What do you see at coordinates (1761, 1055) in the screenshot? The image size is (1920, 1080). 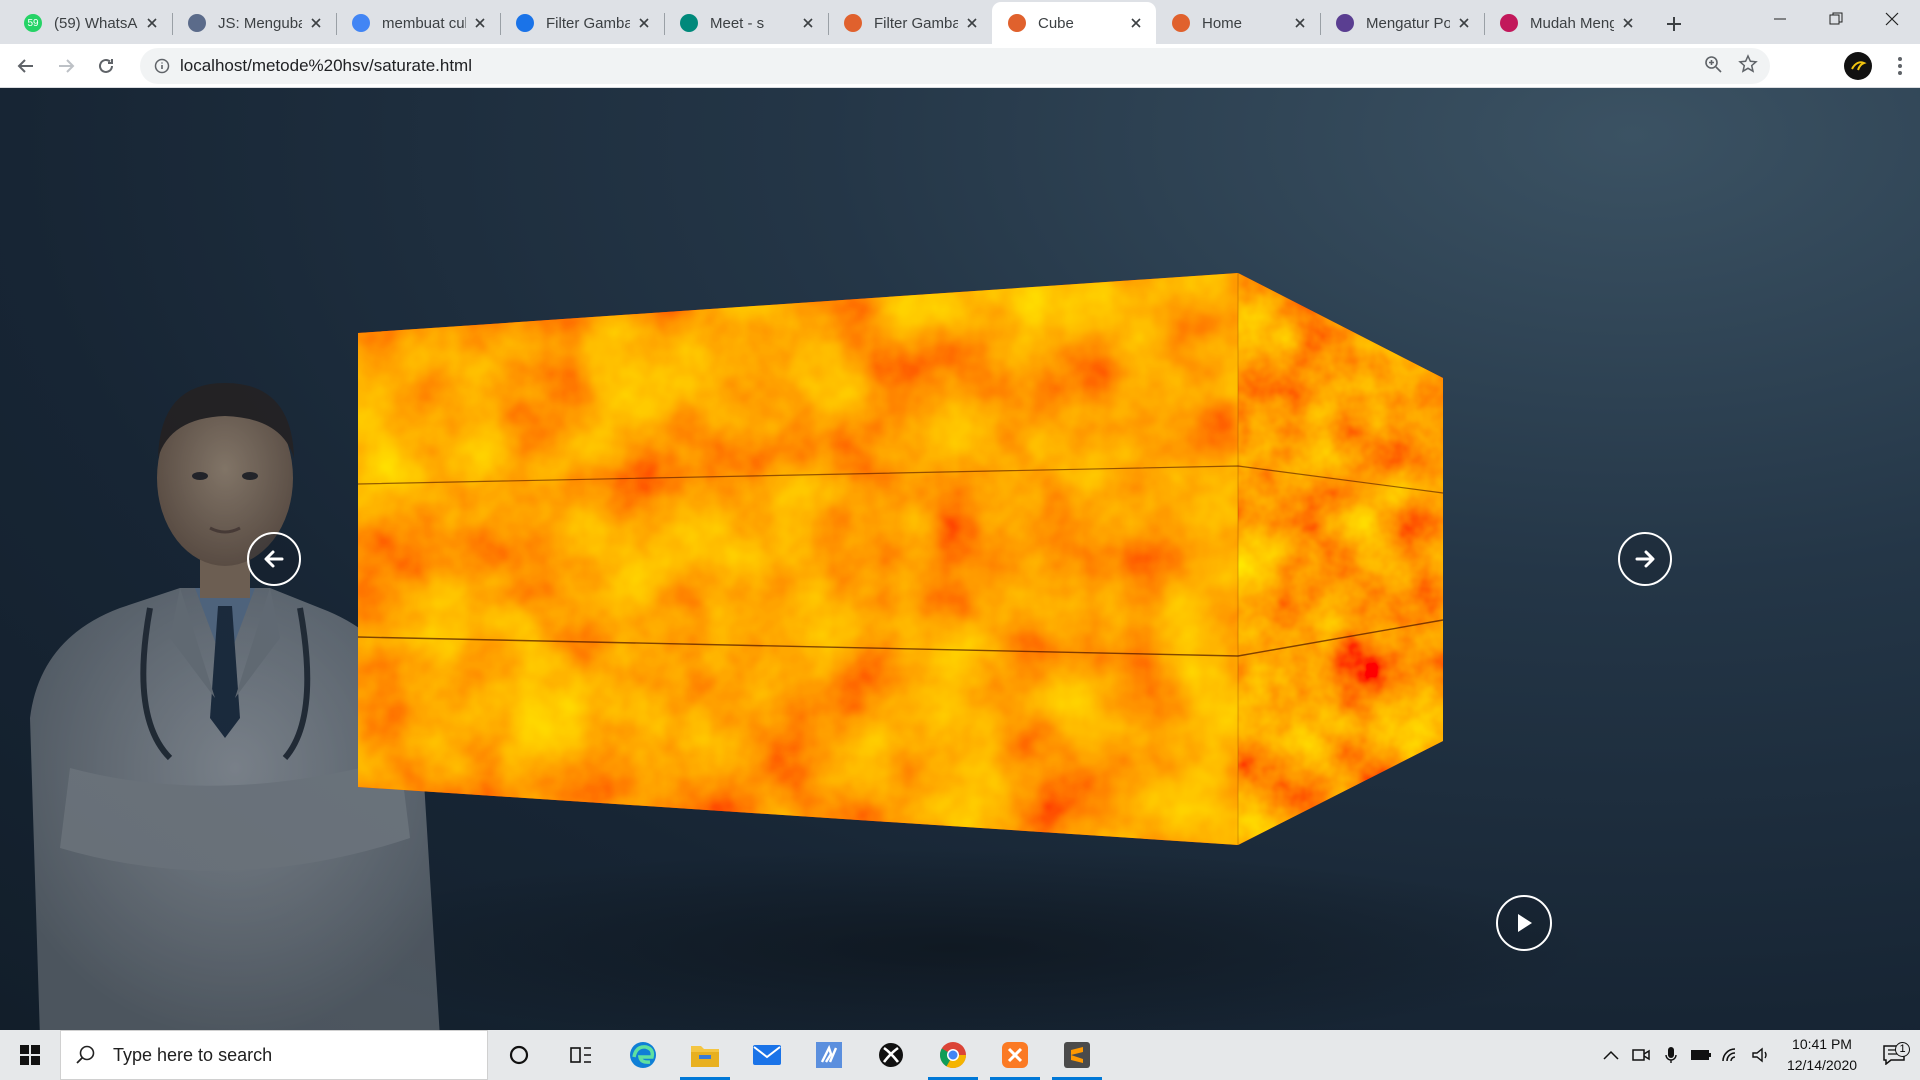 I see `volume-icon` at bounding box center [1761, 1055].